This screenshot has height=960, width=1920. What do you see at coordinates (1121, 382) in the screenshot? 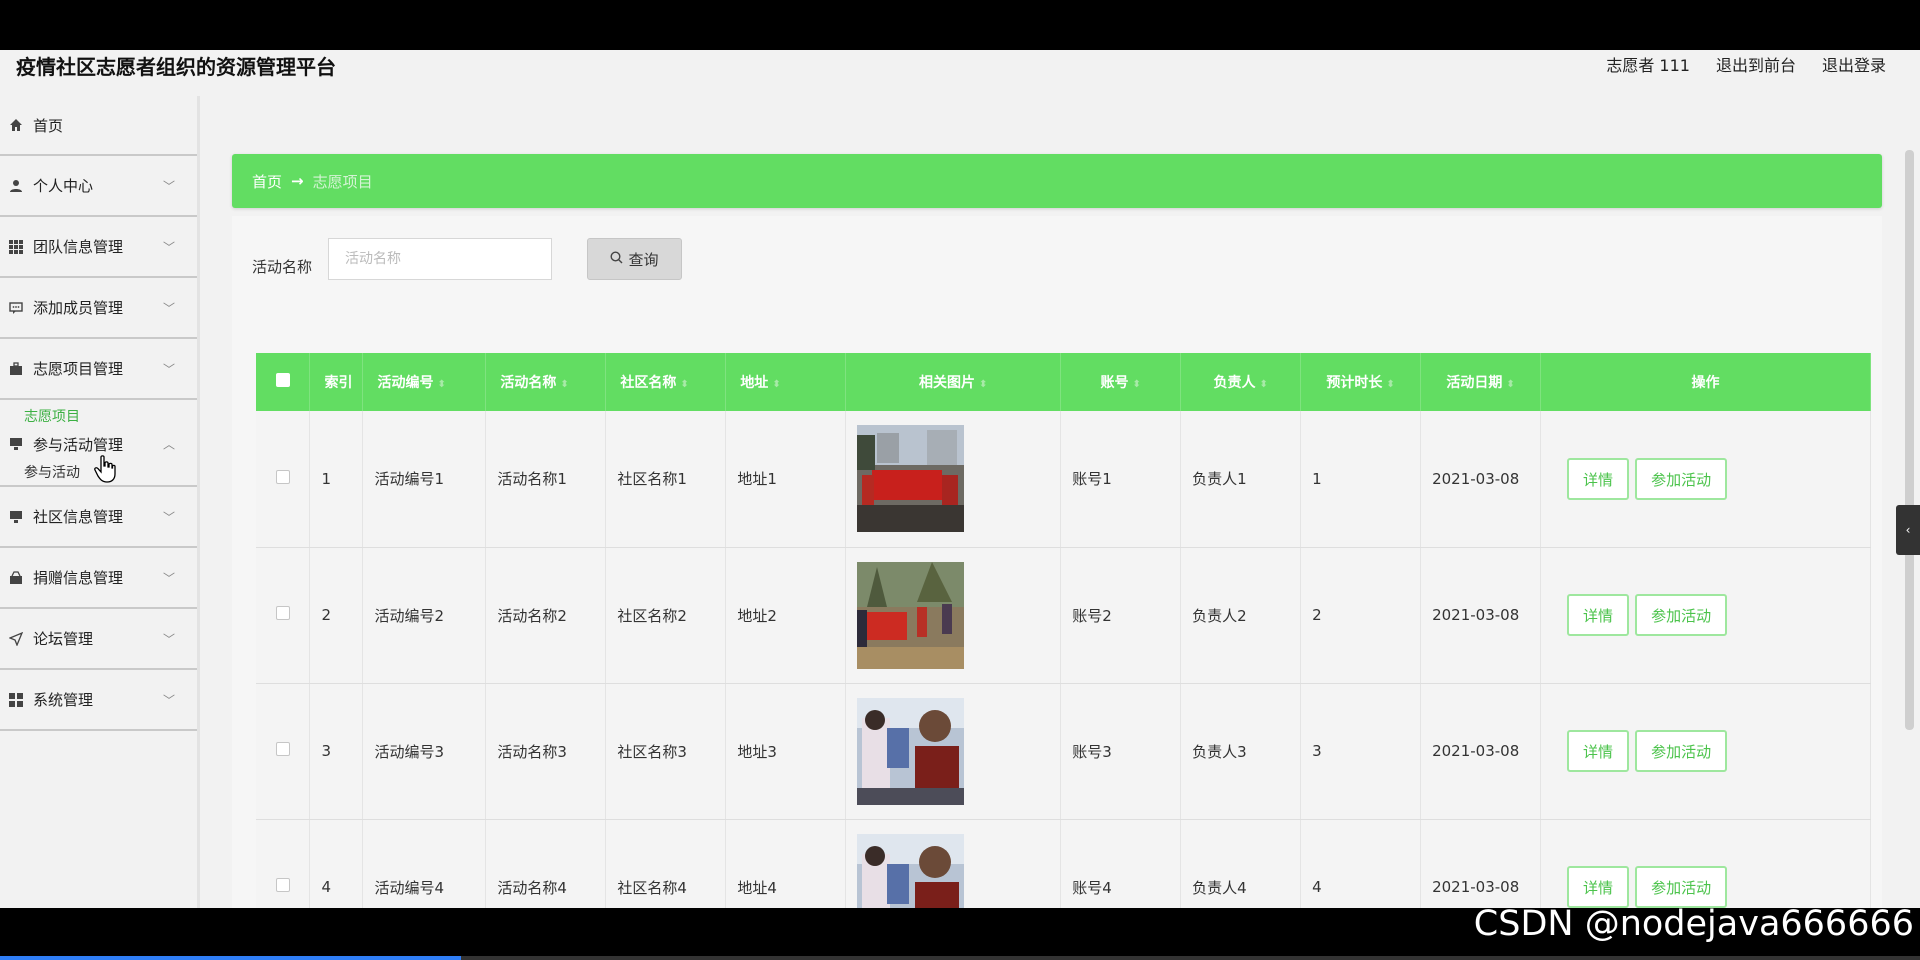
I see `column-header: 账号 ⬍` at bounding box center [1121, 382].